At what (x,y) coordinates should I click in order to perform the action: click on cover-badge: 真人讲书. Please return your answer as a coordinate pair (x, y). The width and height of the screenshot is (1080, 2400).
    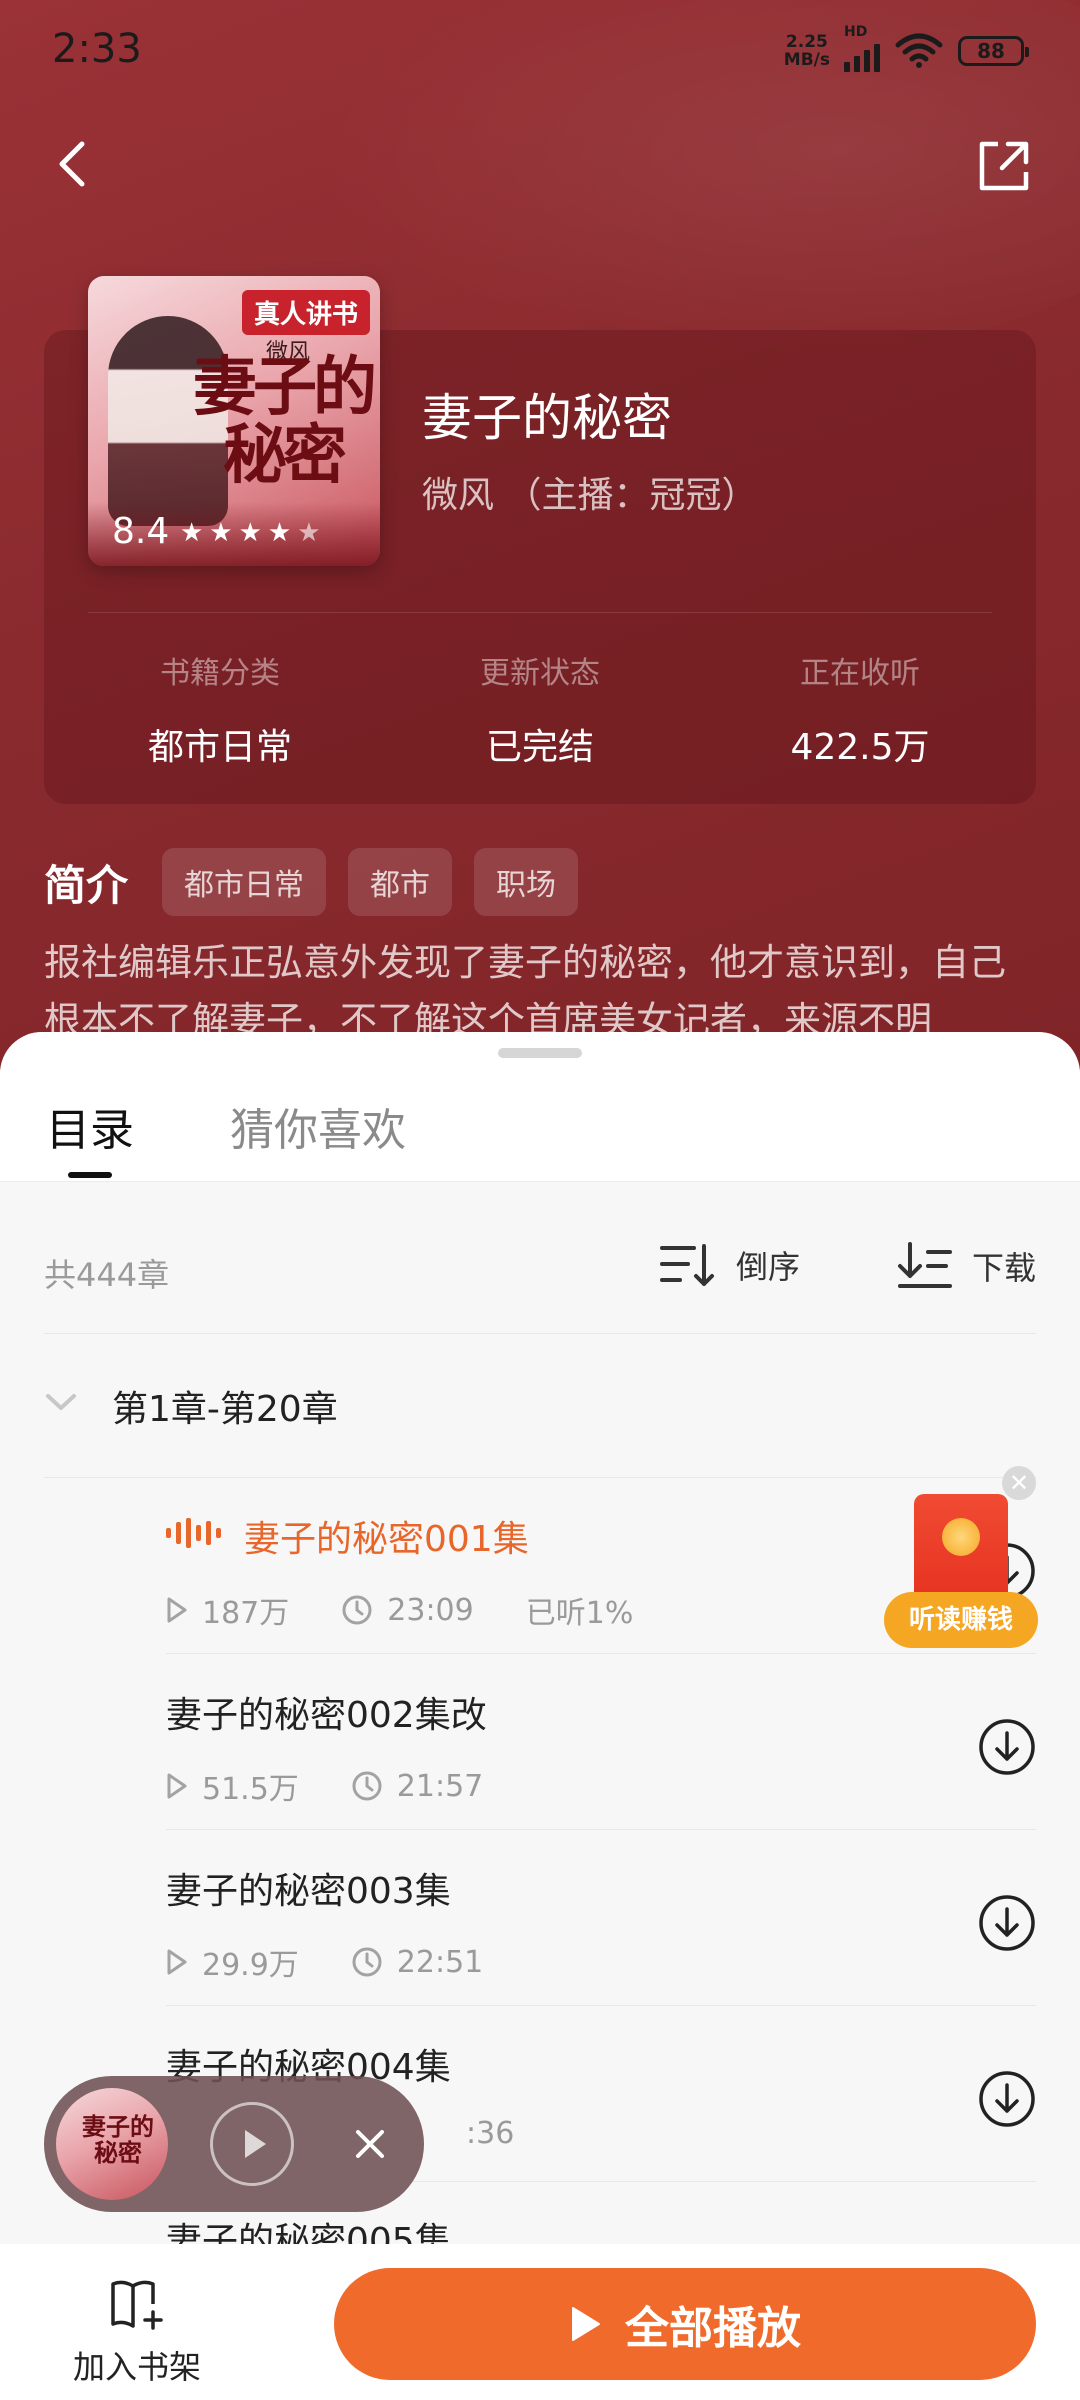
    Looking at the image, I should click on (305, 312).